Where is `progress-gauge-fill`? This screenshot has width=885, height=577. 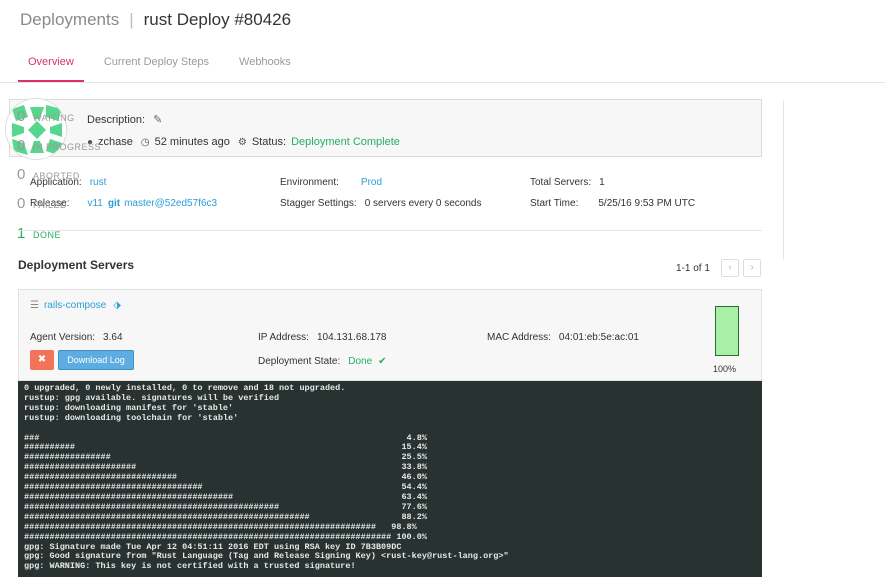 progress-gauge-fill is located at coordinates (727, 331).